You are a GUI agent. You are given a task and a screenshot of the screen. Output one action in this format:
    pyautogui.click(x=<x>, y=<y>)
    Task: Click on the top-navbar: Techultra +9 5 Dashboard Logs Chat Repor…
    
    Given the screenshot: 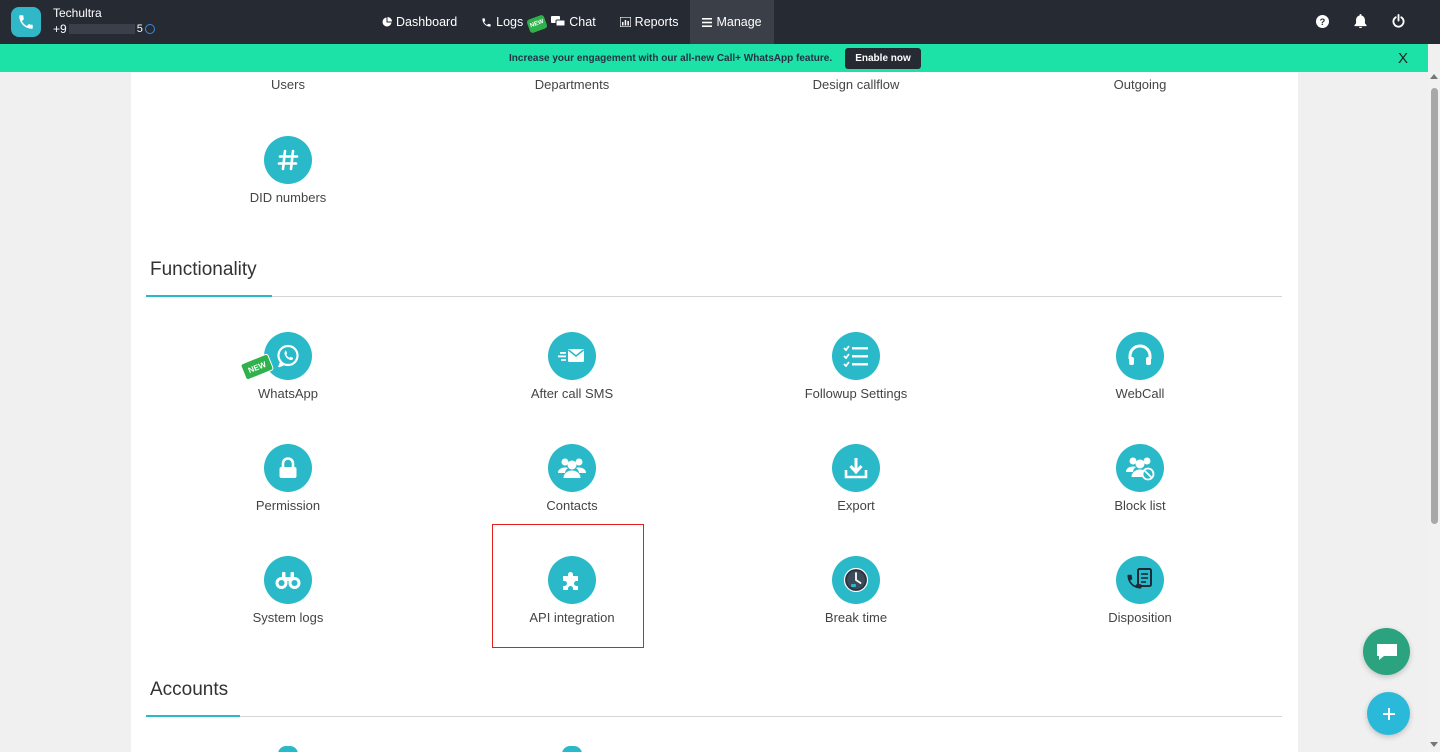 What is the action you would take?
    pyautogui.click(x=720, y=22)
    